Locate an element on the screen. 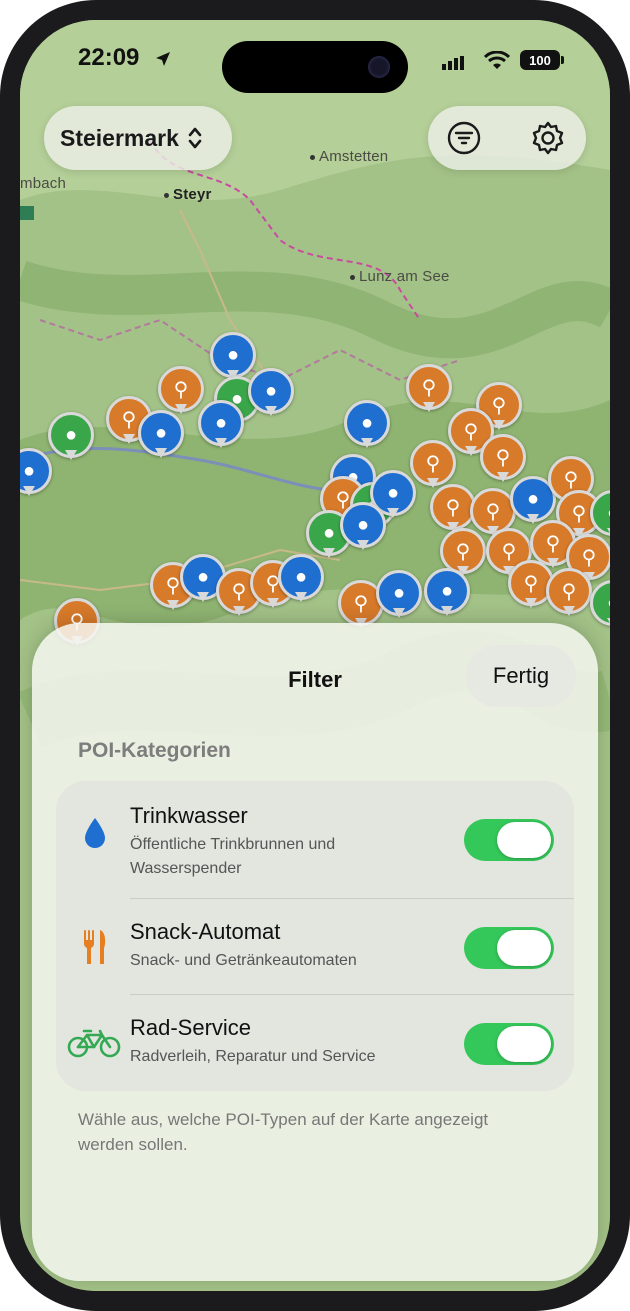 This screenshot has width=630, height=1311. region-label: Steiermark is located at coordinates (119, 137).